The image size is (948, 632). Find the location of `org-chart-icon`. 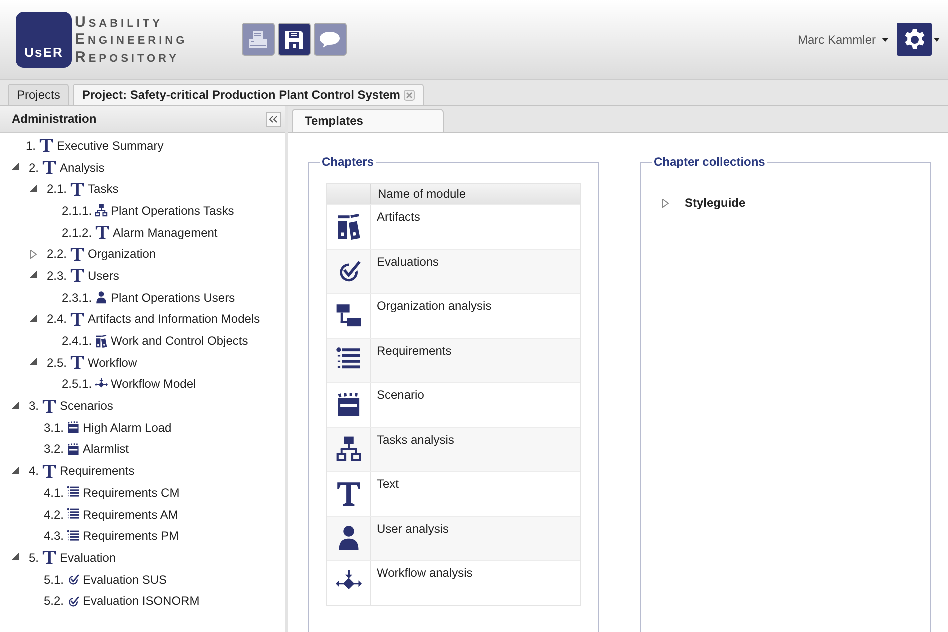

org-chart-icon is located at coordinates (349, 315).